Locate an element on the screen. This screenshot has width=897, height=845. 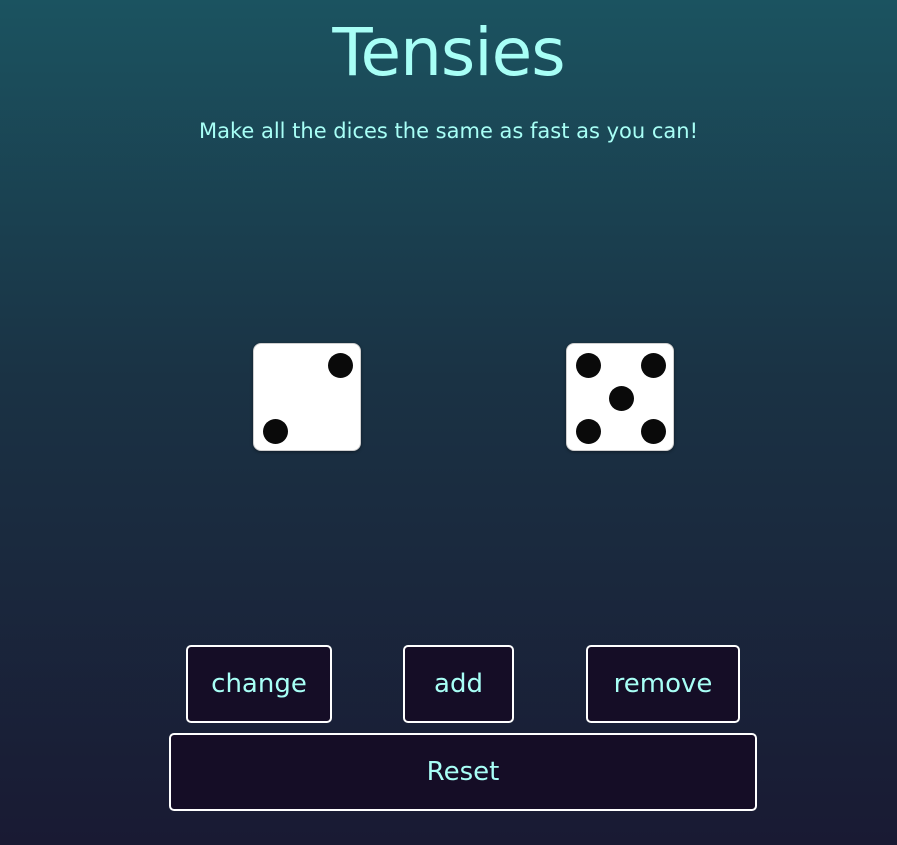
game-title: Tensies is located at coordinates (448, 52).